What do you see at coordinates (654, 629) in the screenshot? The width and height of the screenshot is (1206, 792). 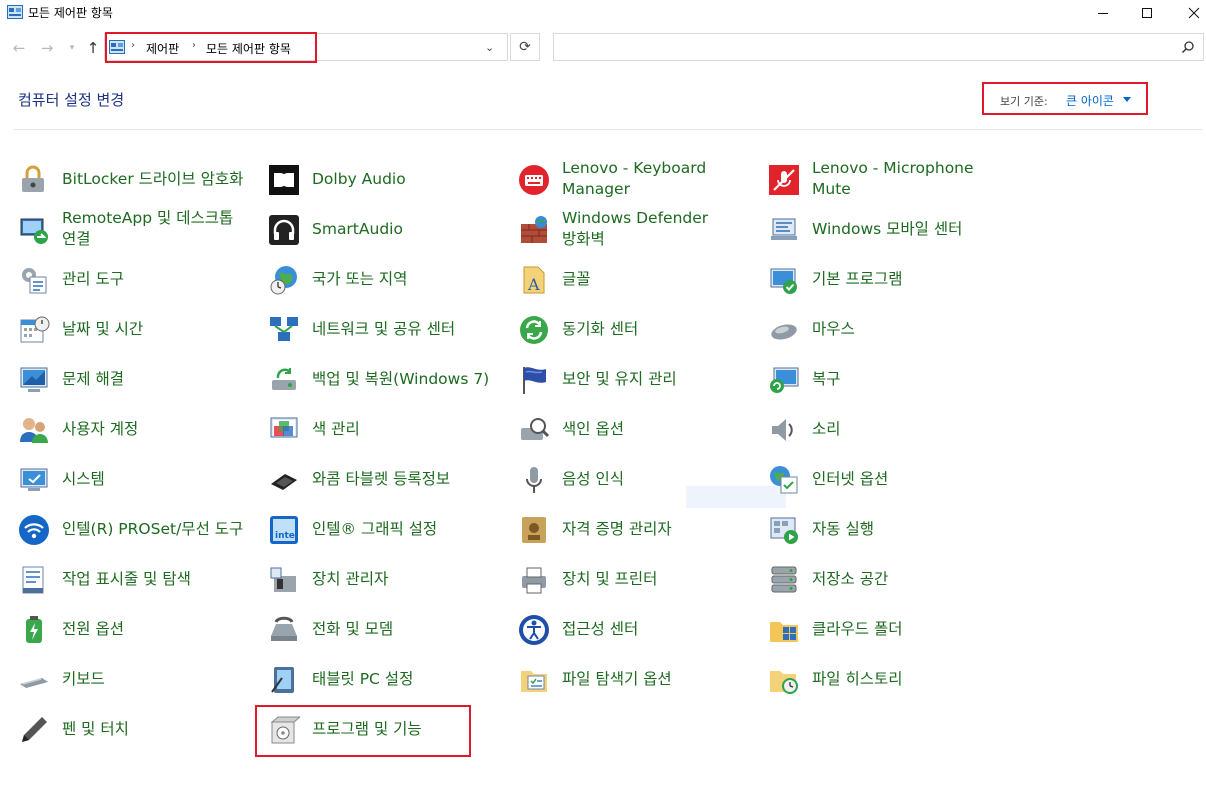 I see `cp-item-label: 접근성 센터` at bounding box center [654, 629].